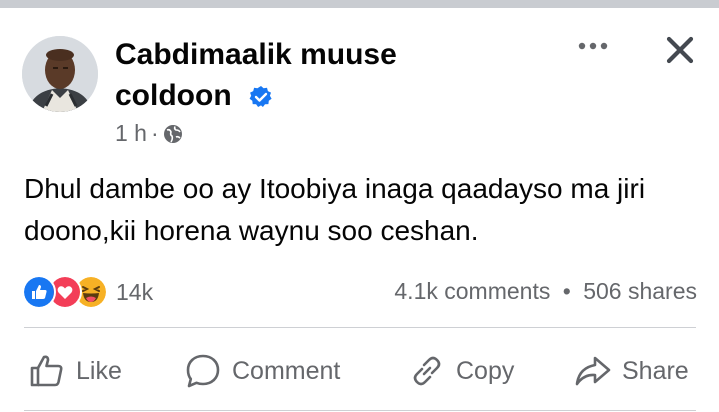 The image size is (719, 412). What do you see at coordinates (149, 133) in the screenshot?
I see `post-meta: 1 h ·` at bounding box center [149, 133].